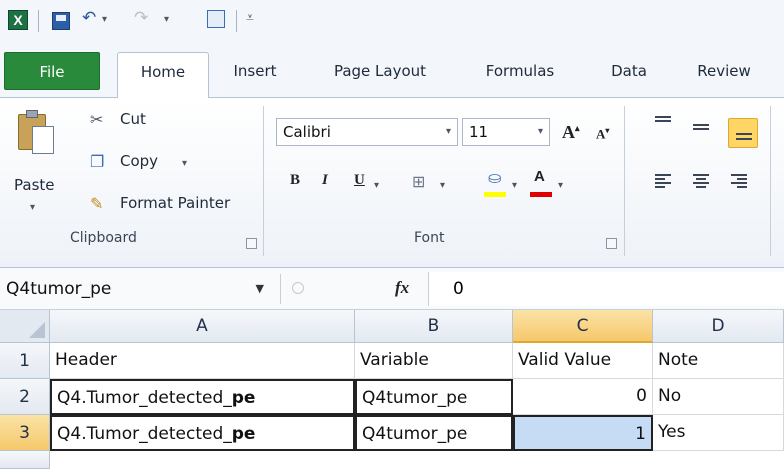  What do you see at coordinates (494, 178) in the screenshot?
I see `fill-color-icon: ⛀` at bounding box center [494, 178].